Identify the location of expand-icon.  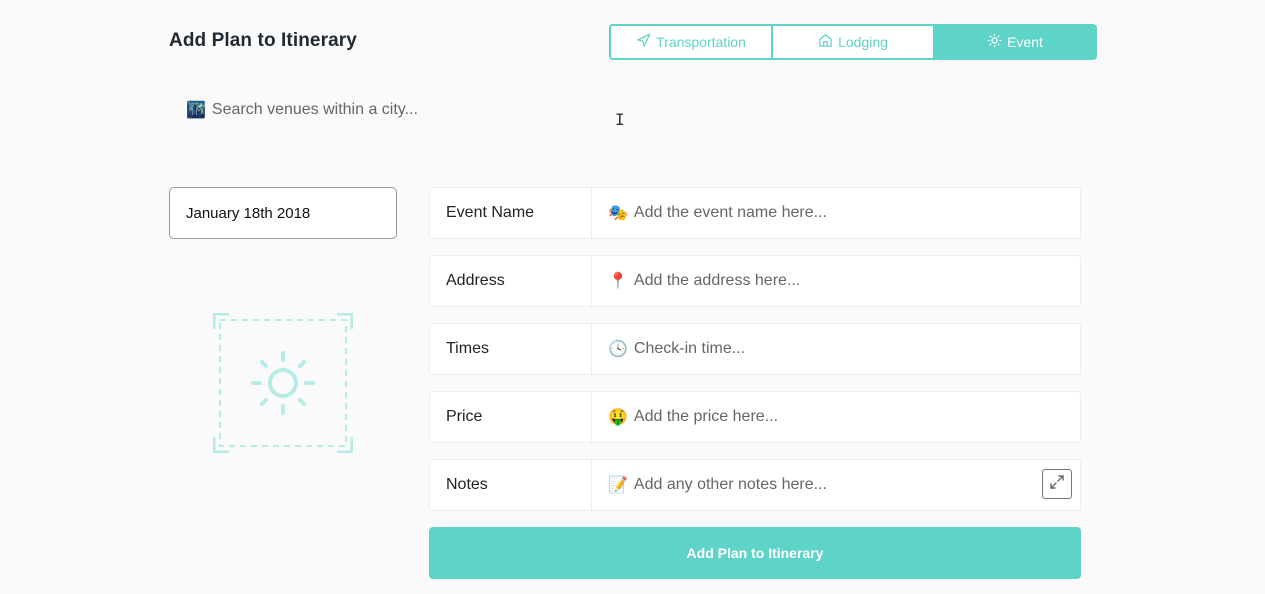
(1057, 484).